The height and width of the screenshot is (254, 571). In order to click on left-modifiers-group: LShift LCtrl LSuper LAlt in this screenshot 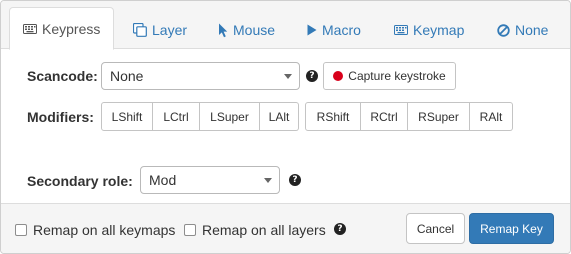, I will do `click(200, 116)`.